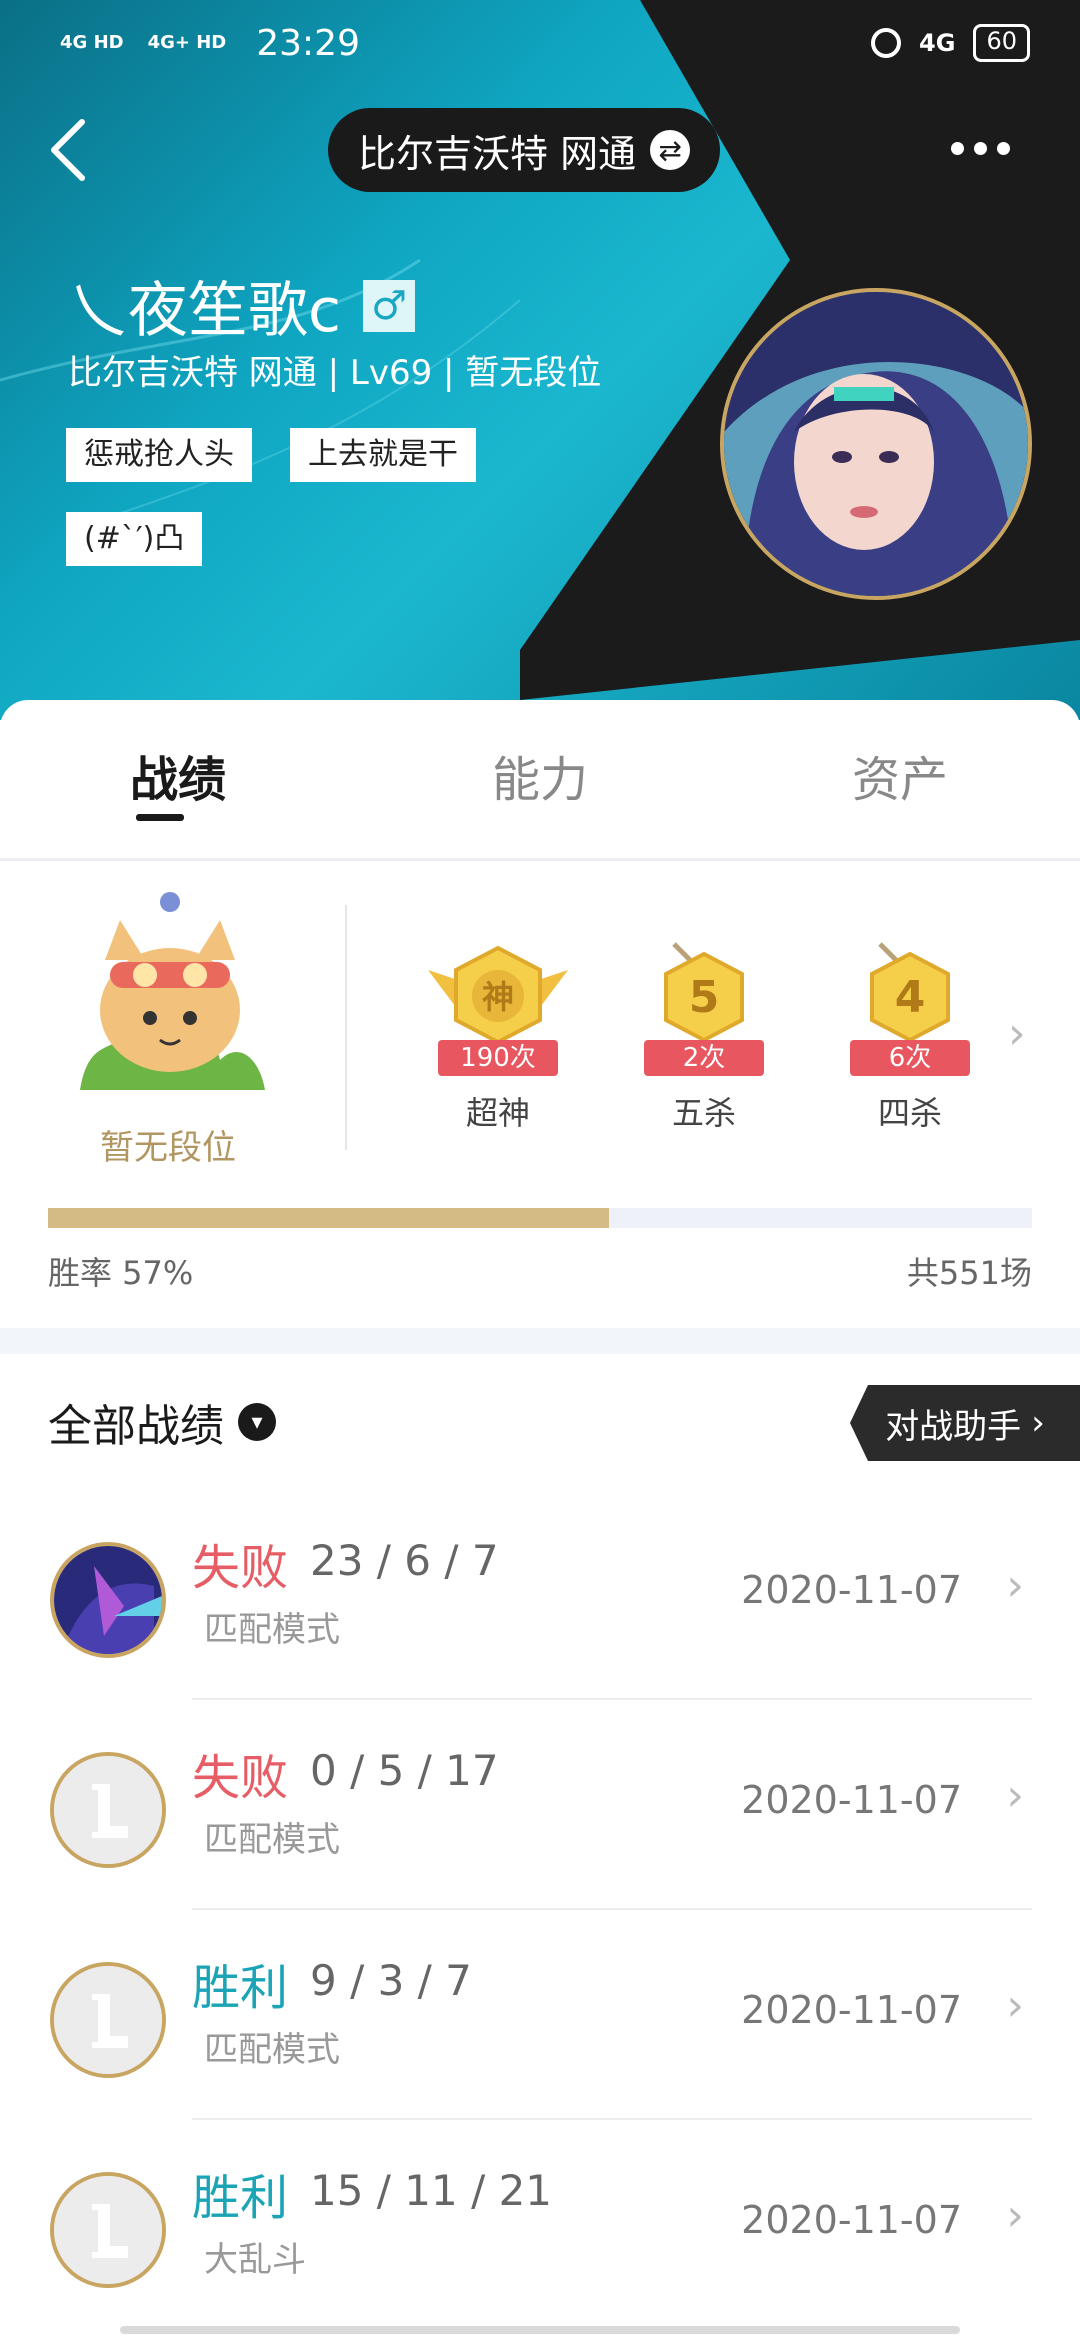  I want to click on total-games-label: 共551场, so click(969, 1273).